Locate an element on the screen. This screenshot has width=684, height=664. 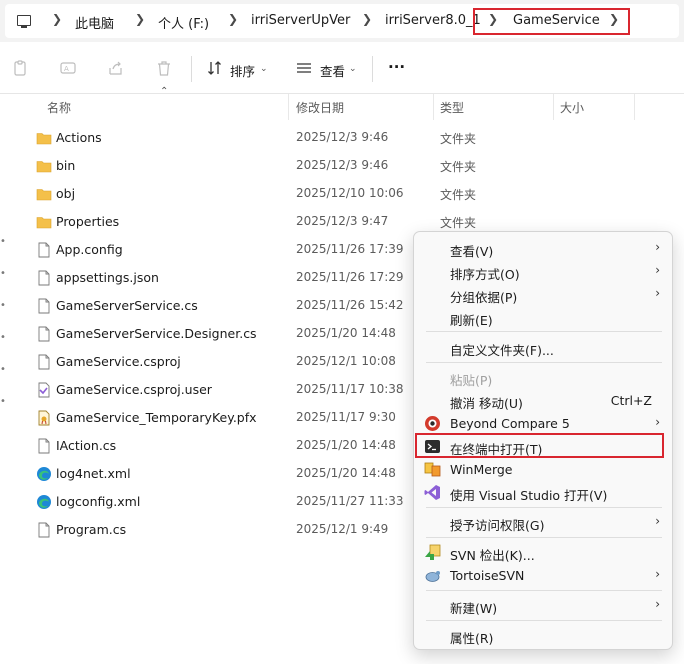
column-header-type: 类型 is located at coordinates (452, 112).